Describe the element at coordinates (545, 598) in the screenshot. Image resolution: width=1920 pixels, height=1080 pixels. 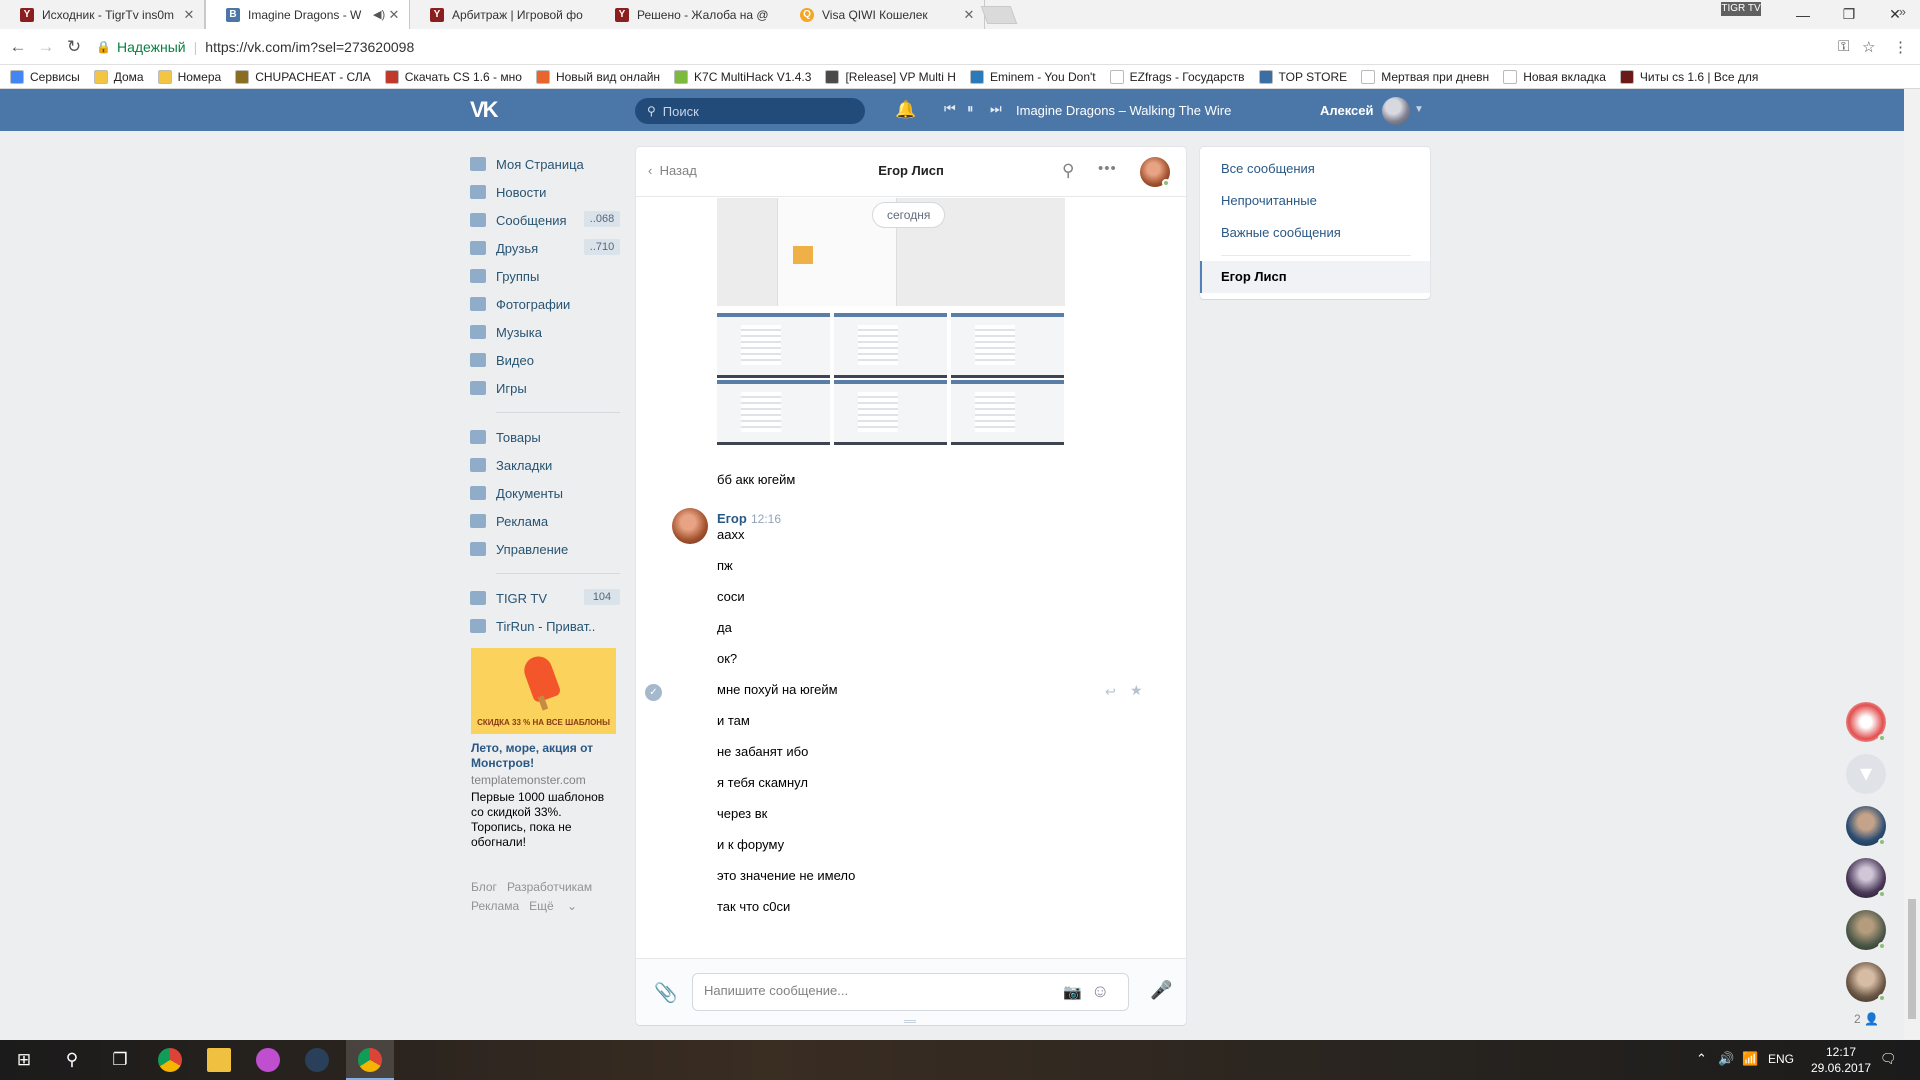
I see `sidebar-item-tigr-tv: TIGR TV 104` at that location.